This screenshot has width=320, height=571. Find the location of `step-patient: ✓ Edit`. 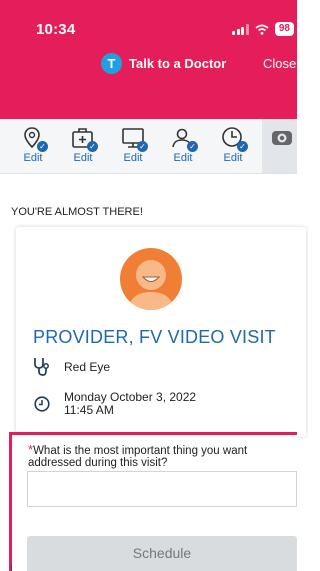

step-patient: ✓ Edit is located at coordinates (183, 144).